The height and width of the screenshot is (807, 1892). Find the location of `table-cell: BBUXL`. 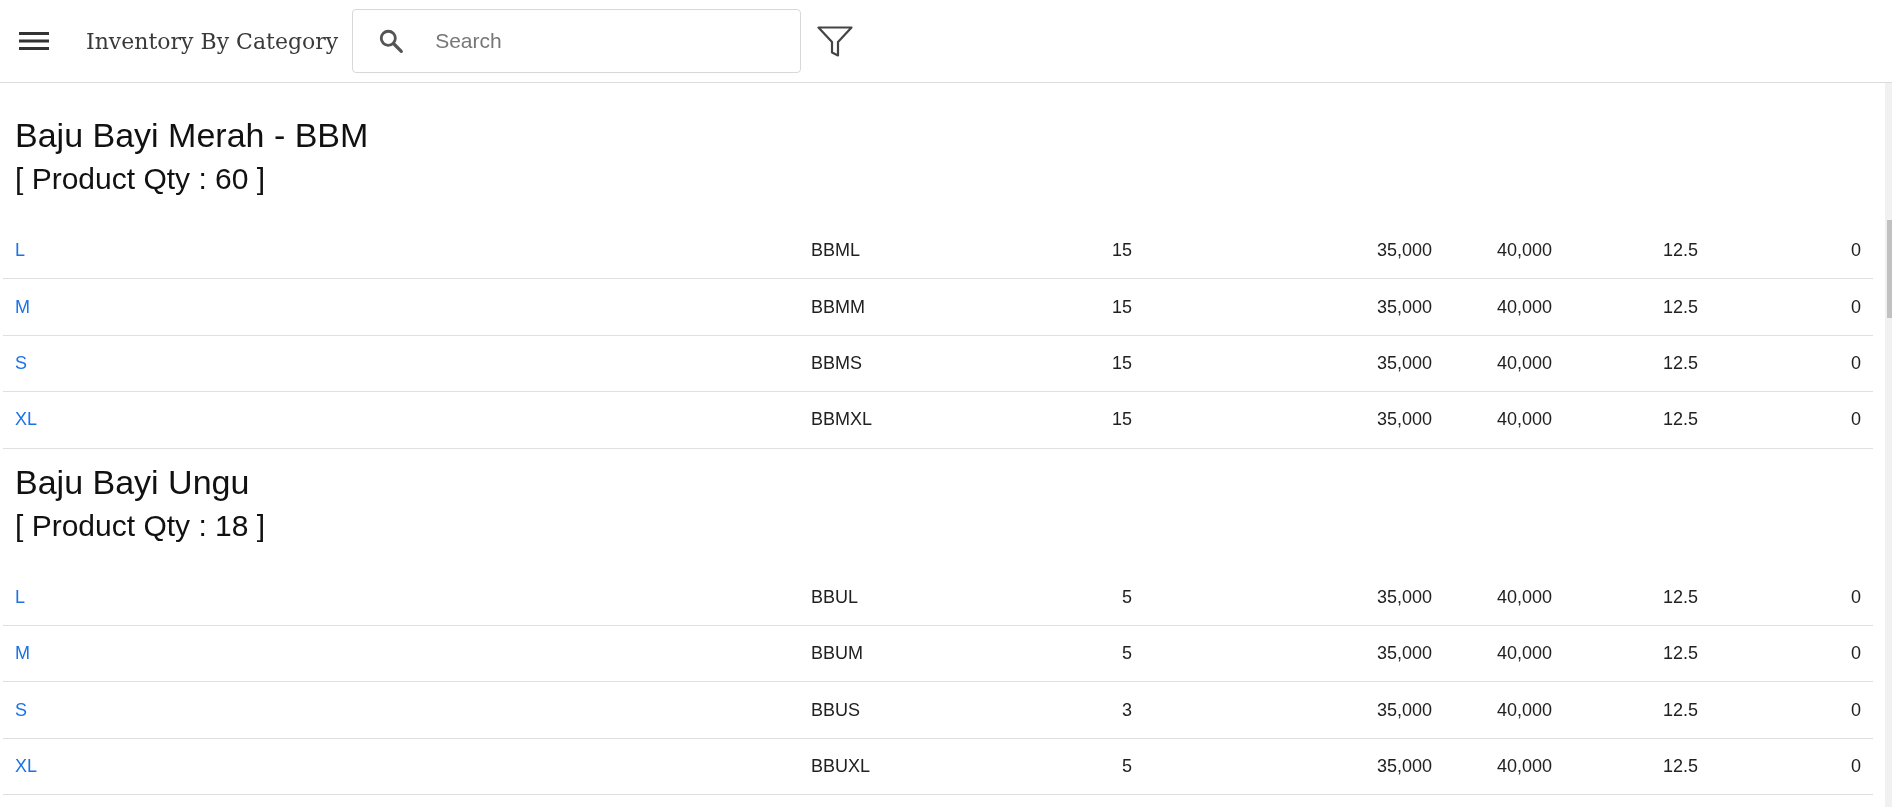

table-cell: BBUXL is located at coordinates (841, 766).